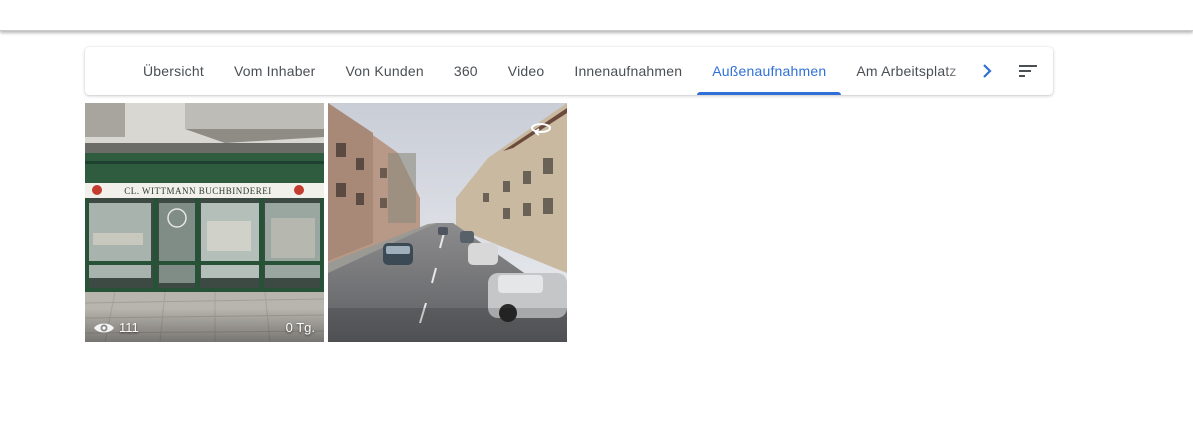 This screenshot has width=1193, height=437. Describe the element at coordinates (300, 327) in the screenshot. I see `photo-age: 0 Tg.` at that location.